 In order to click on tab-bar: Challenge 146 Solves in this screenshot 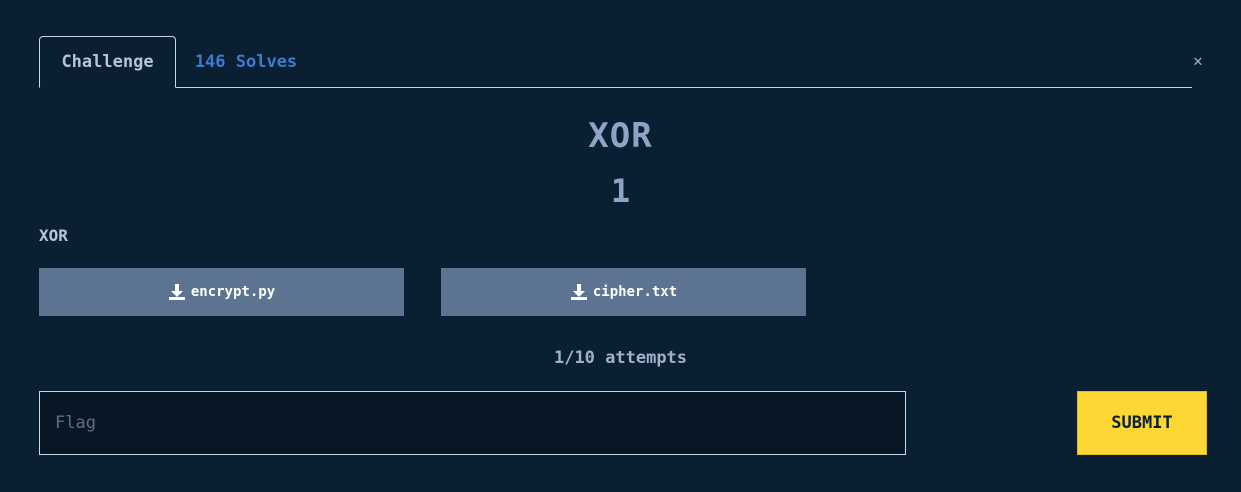, I will do `click(615, 62)`.